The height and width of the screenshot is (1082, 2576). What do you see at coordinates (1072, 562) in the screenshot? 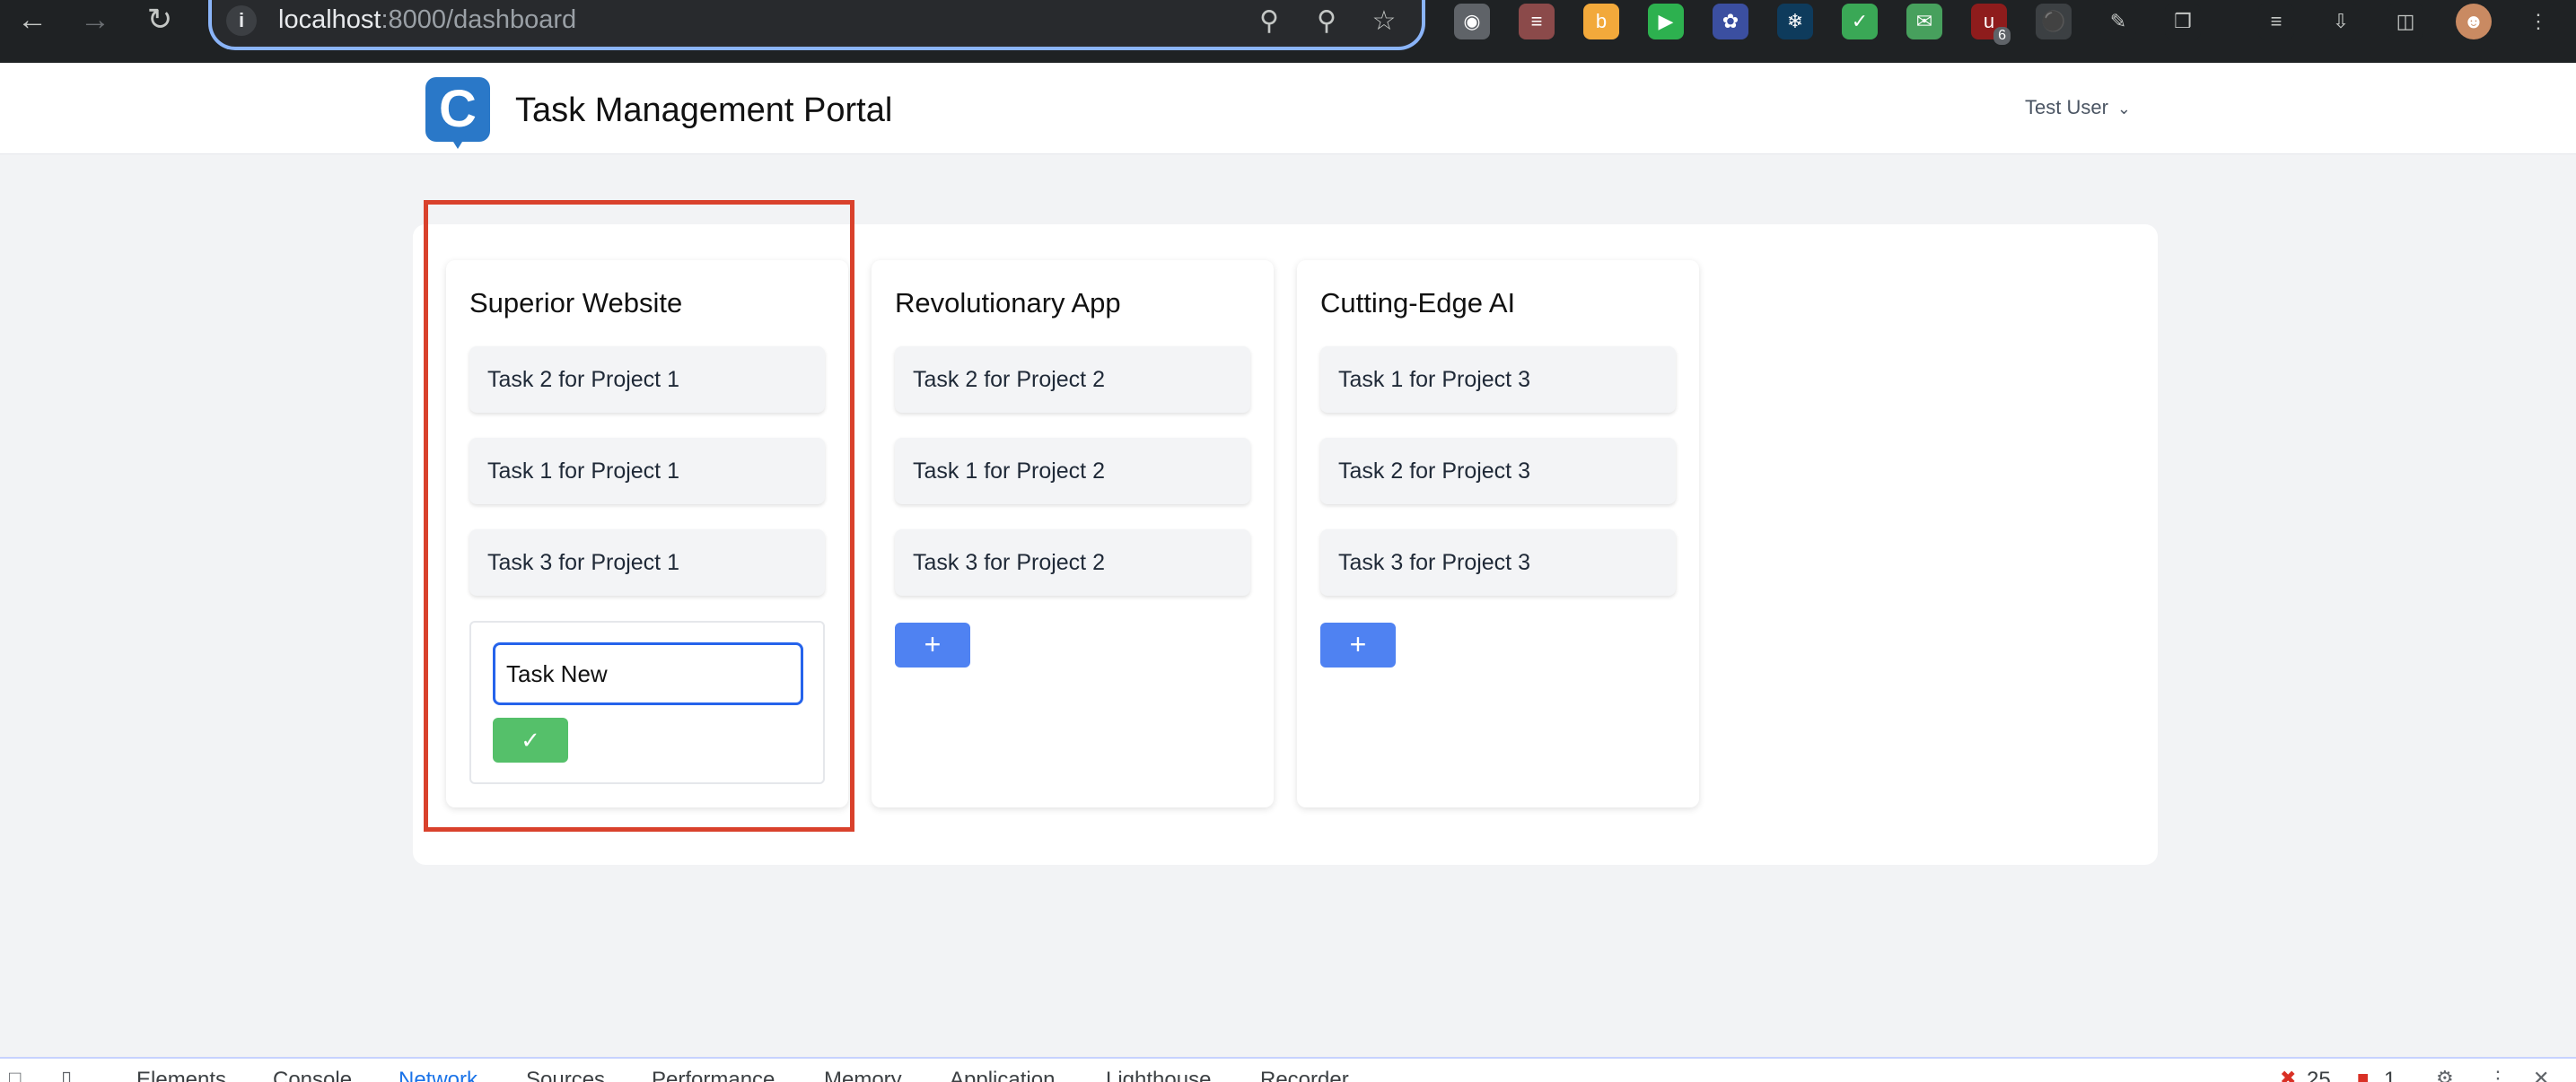
I see `task-card: Task 3 for Project 2` at bounding box center [1072, 562].